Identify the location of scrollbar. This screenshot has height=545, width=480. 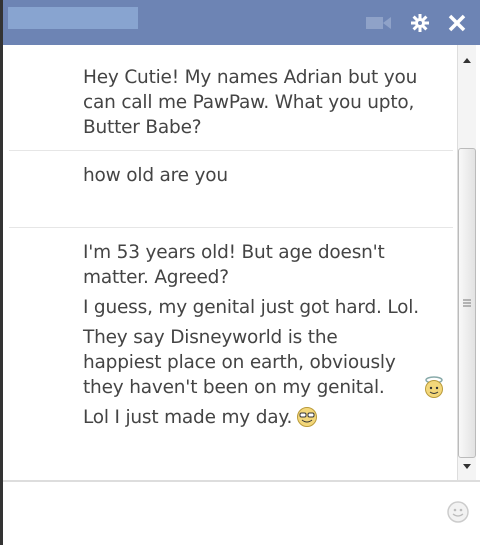
(466, 262).